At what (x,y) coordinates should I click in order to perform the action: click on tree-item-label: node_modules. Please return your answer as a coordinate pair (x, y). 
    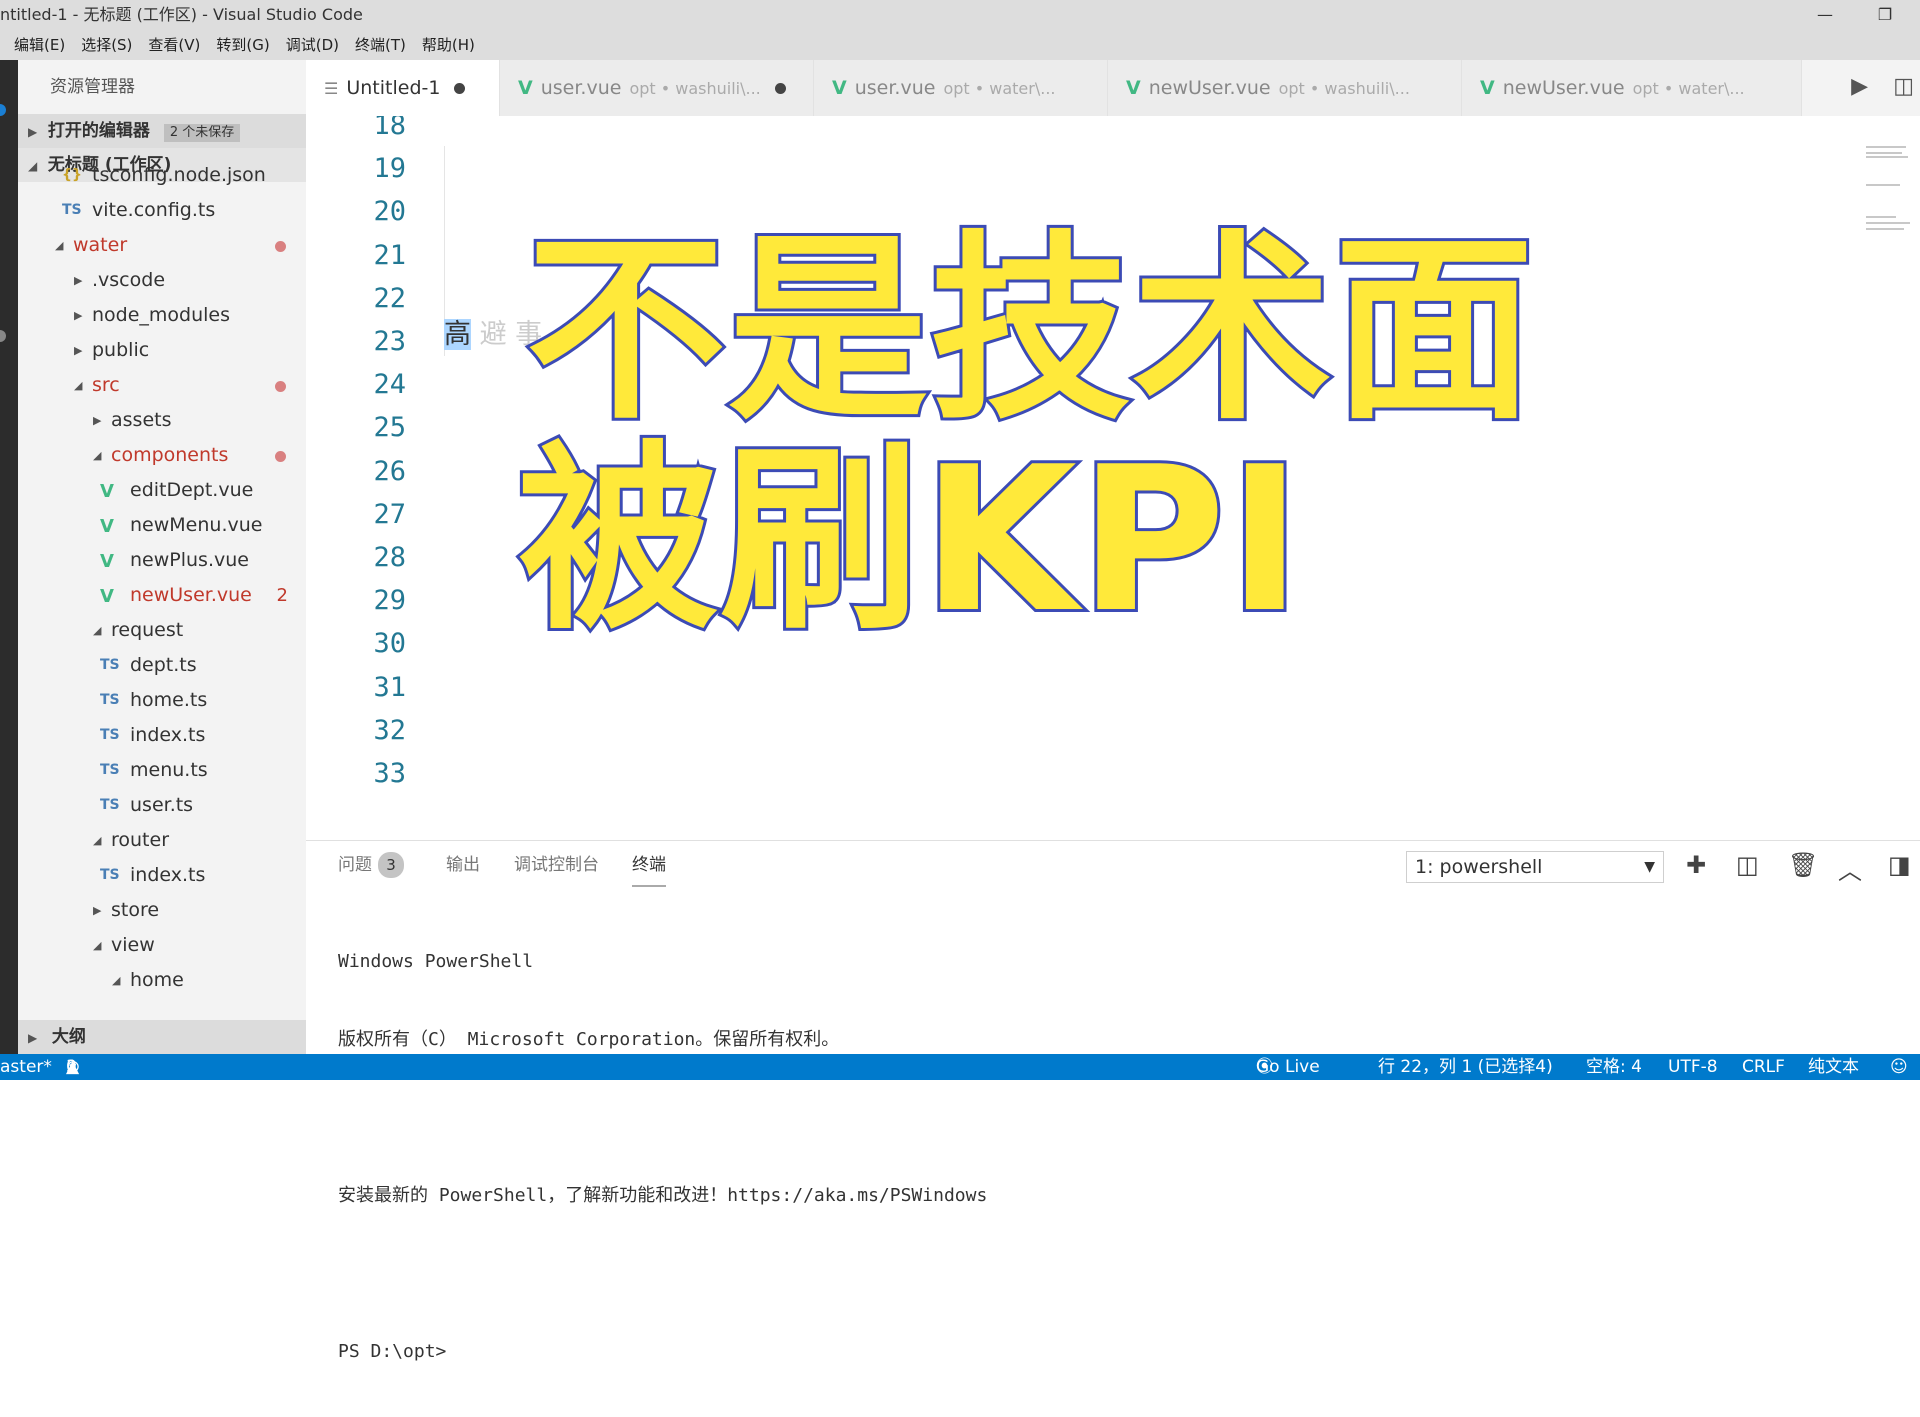
    Looking at the image, I should click on (161, 315).